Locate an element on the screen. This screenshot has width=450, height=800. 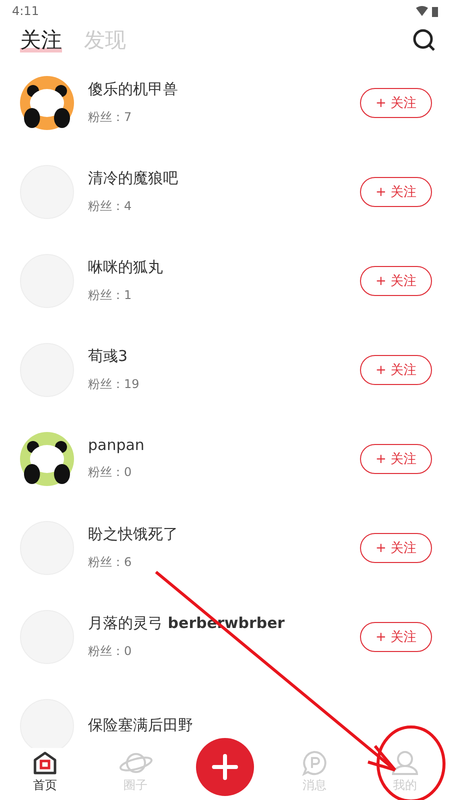
search-icon is located at coordinates (424, 40).